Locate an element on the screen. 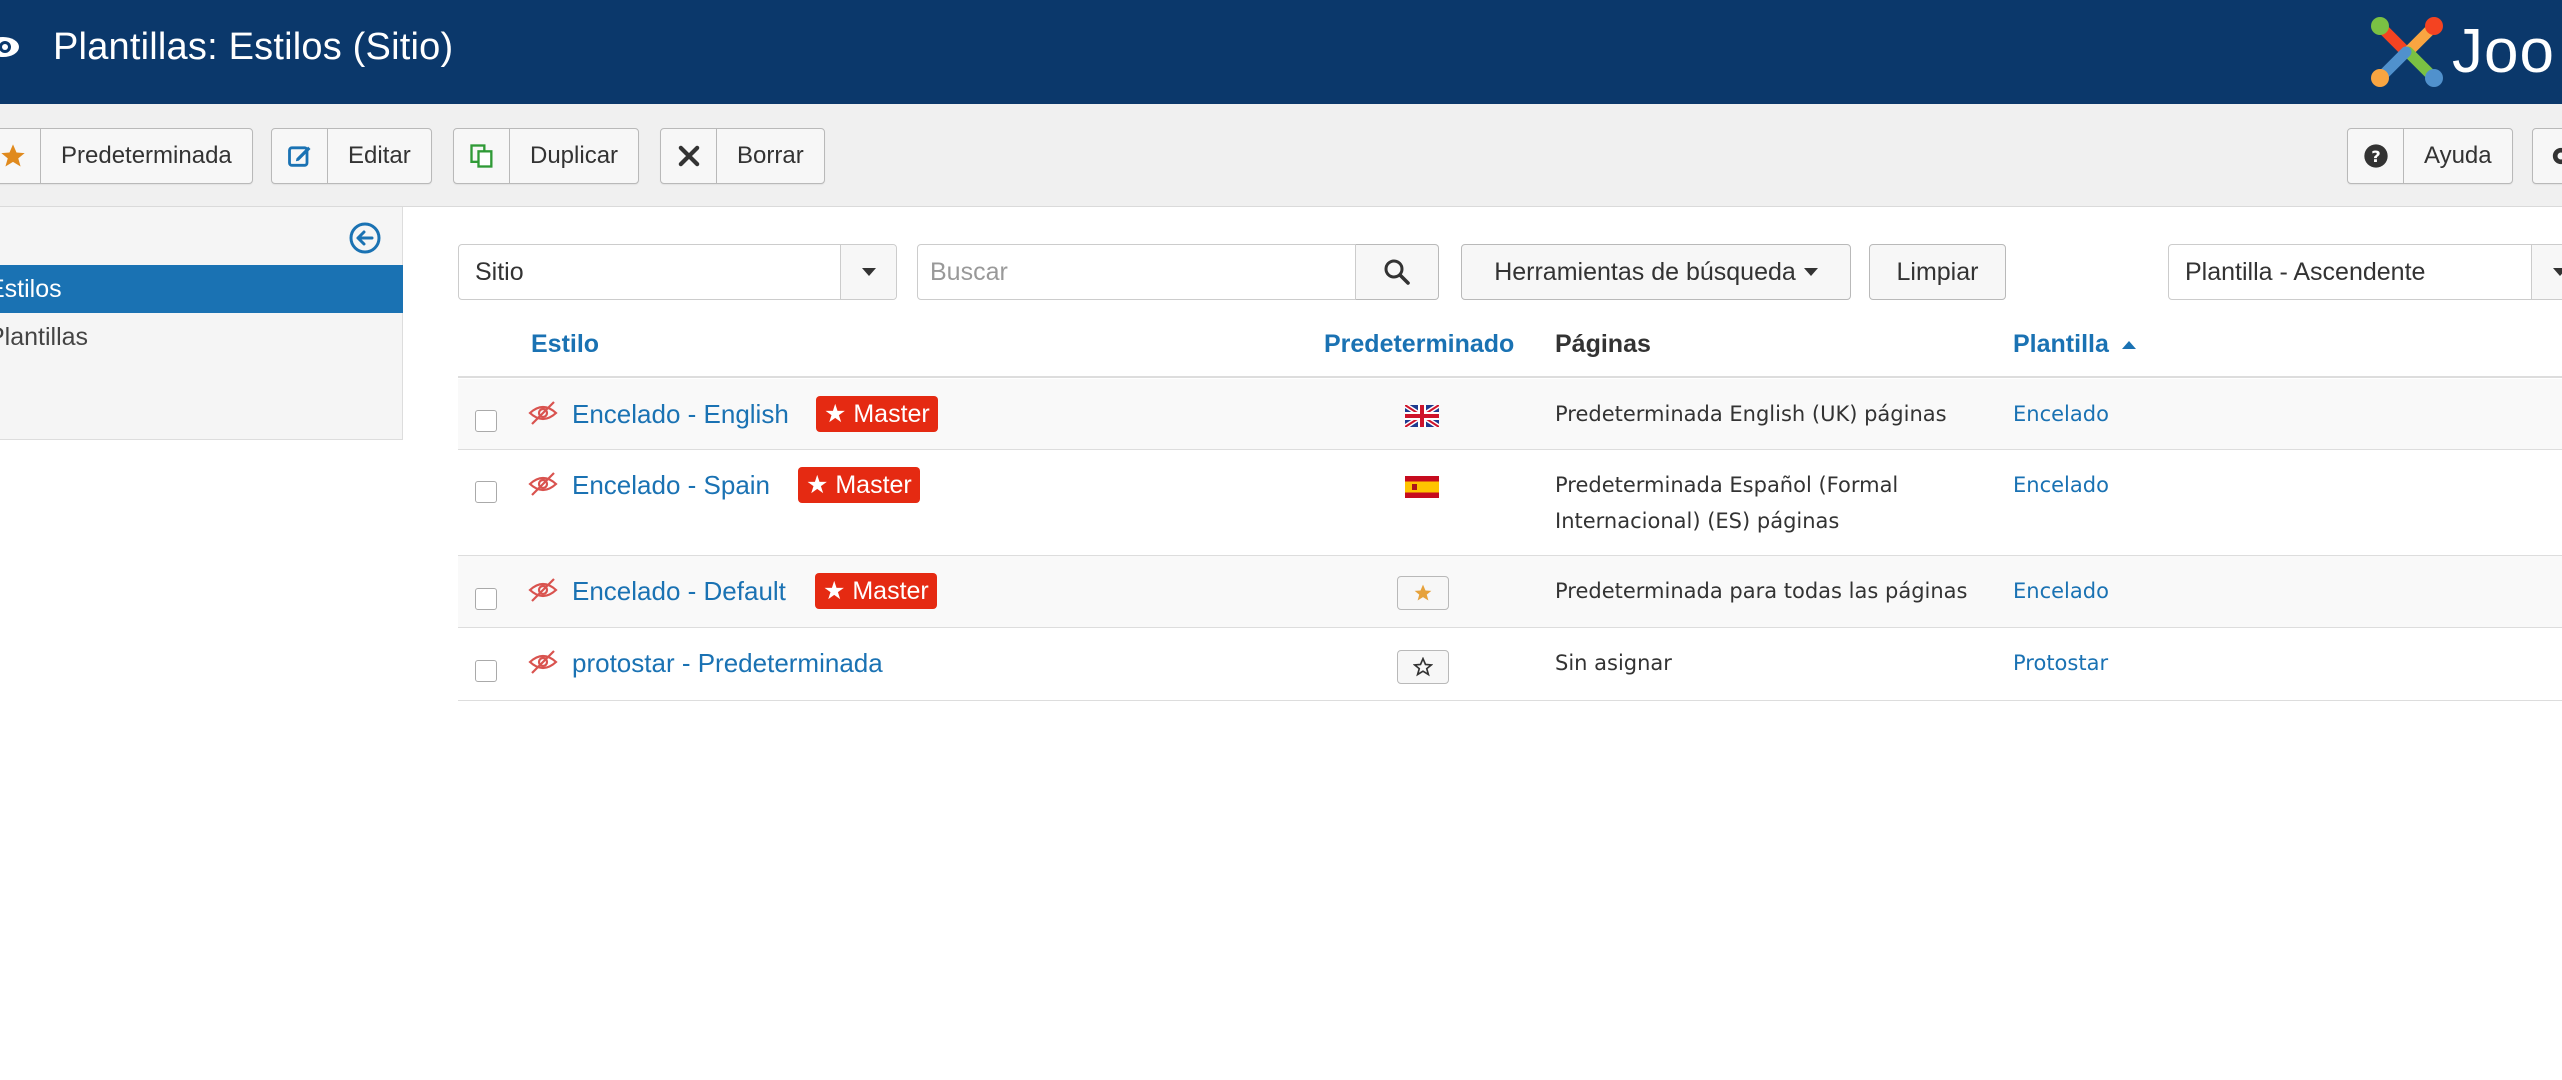  edit-icon is located at coordinates (300, 156).